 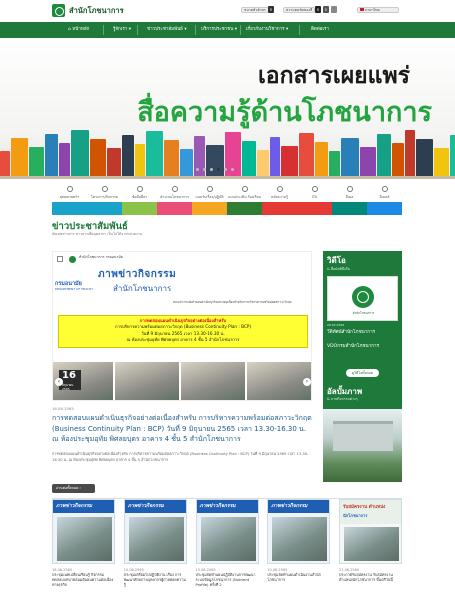 What do you see at coordinates (67, 488) in the screenshot?
I see `read-more-label: อ่านต่อทั้งหมด` at bounding box center [67, 488].